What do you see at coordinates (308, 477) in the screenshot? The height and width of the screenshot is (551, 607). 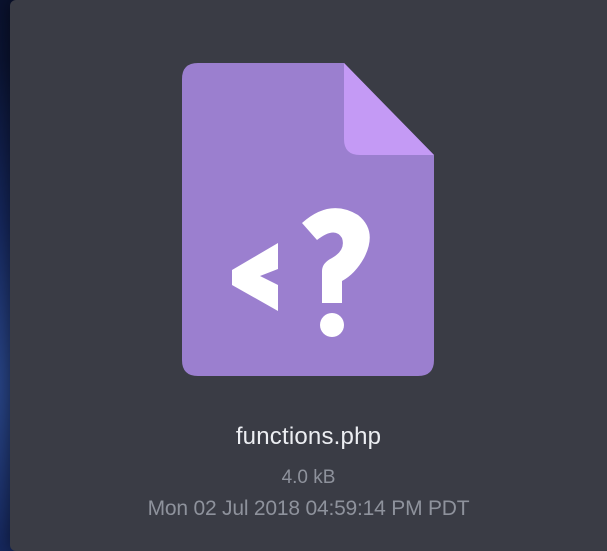 I see `file-size: 4.0 kB` at bounding box center [308, 477].